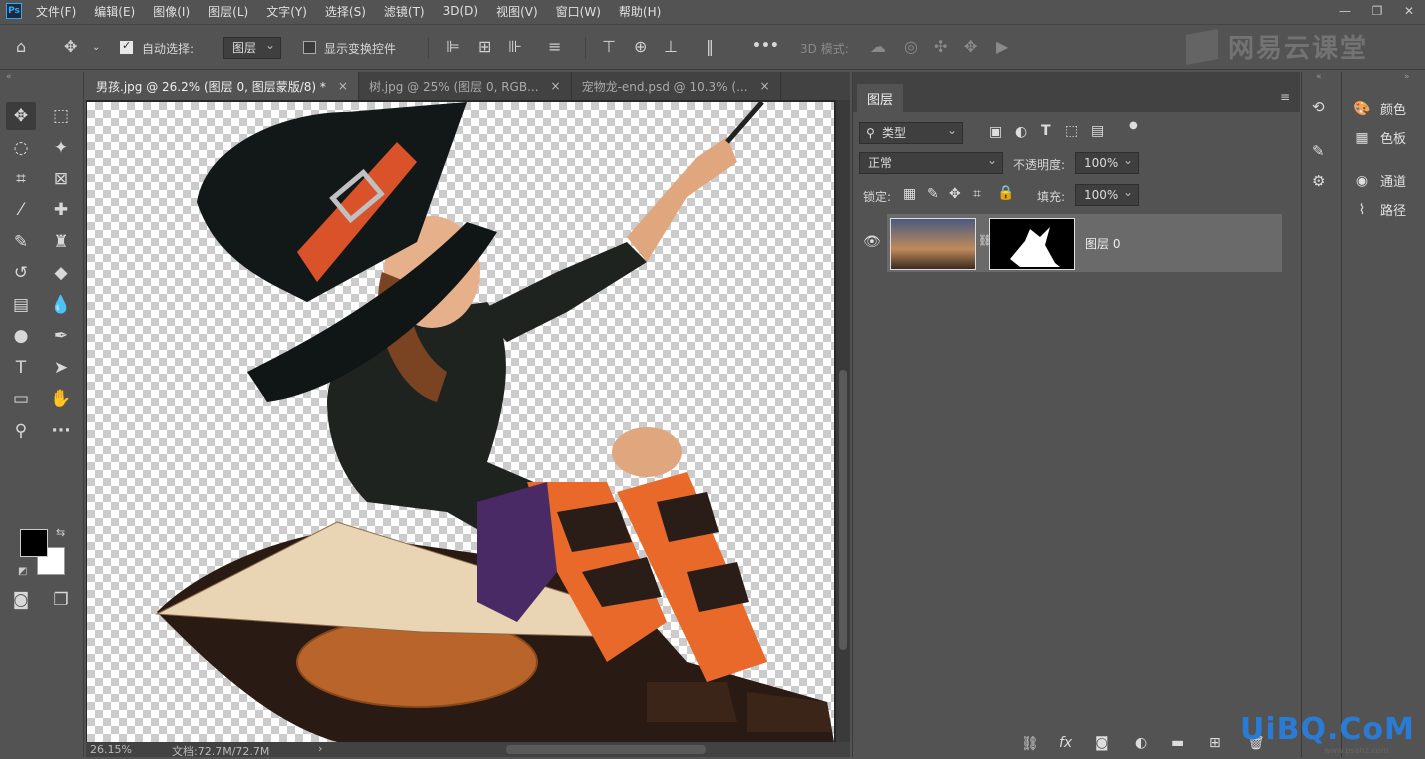 This screenshot has width=1425, height=759. What do you see at coordinates (21, 179) in the screenshot?
I see `crop-tool-icon: ⌗` at bounding box center [21, 179].